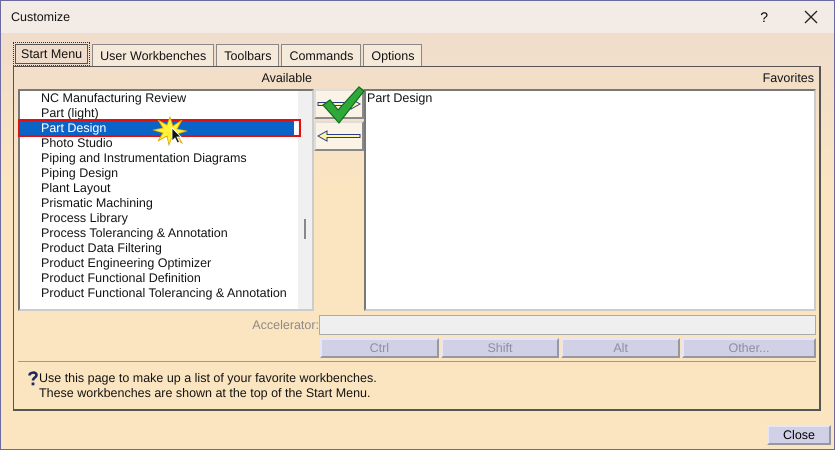 Image resolution: width=835 pixels, height=450 pixels. Describe the element at coordinates (764, 17) in the screenshot. I see `help-button: ?` at that location.